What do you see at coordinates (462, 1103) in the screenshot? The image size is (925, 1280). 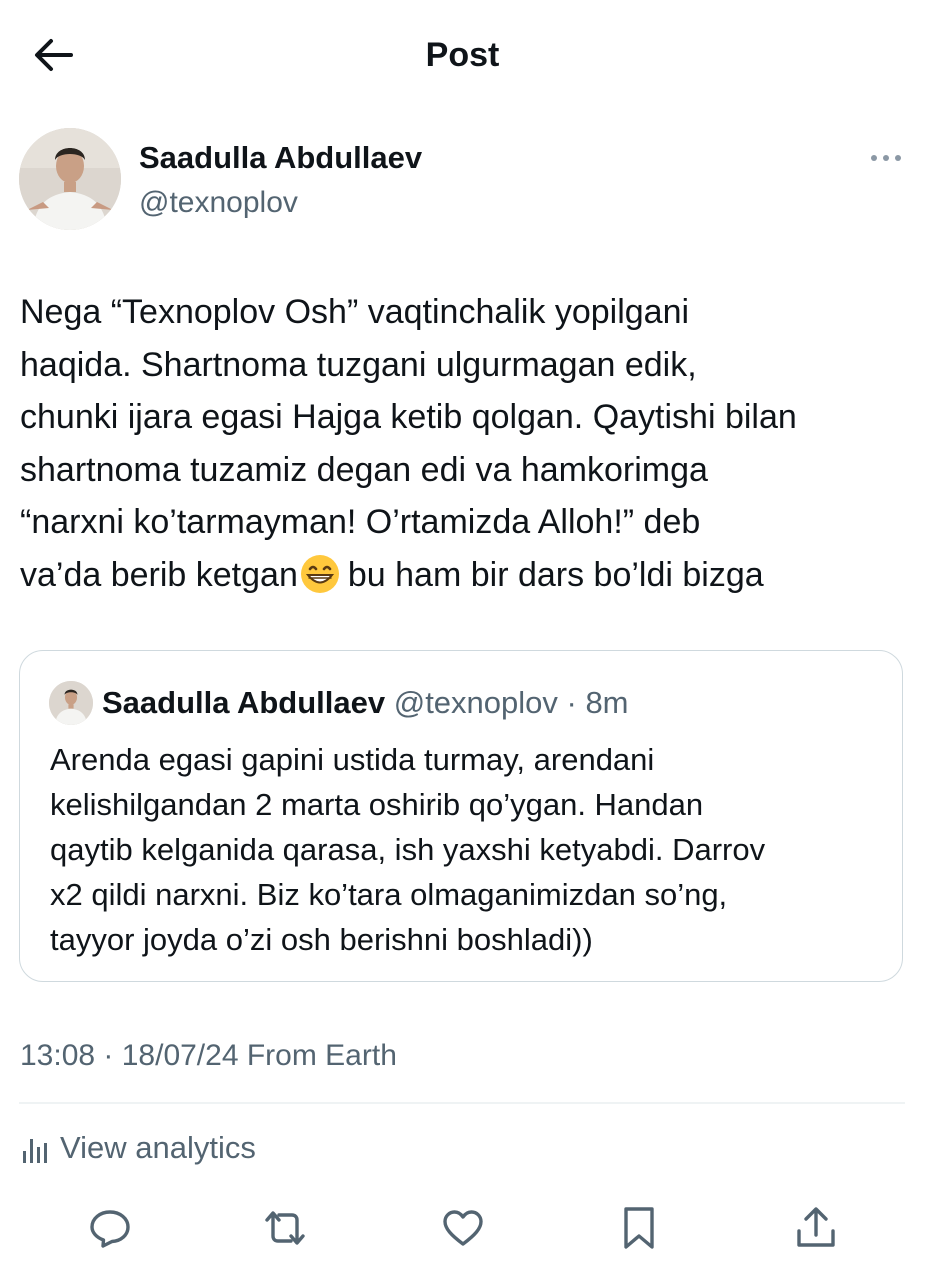 I see `divider` at bounding box center [462, 1103].